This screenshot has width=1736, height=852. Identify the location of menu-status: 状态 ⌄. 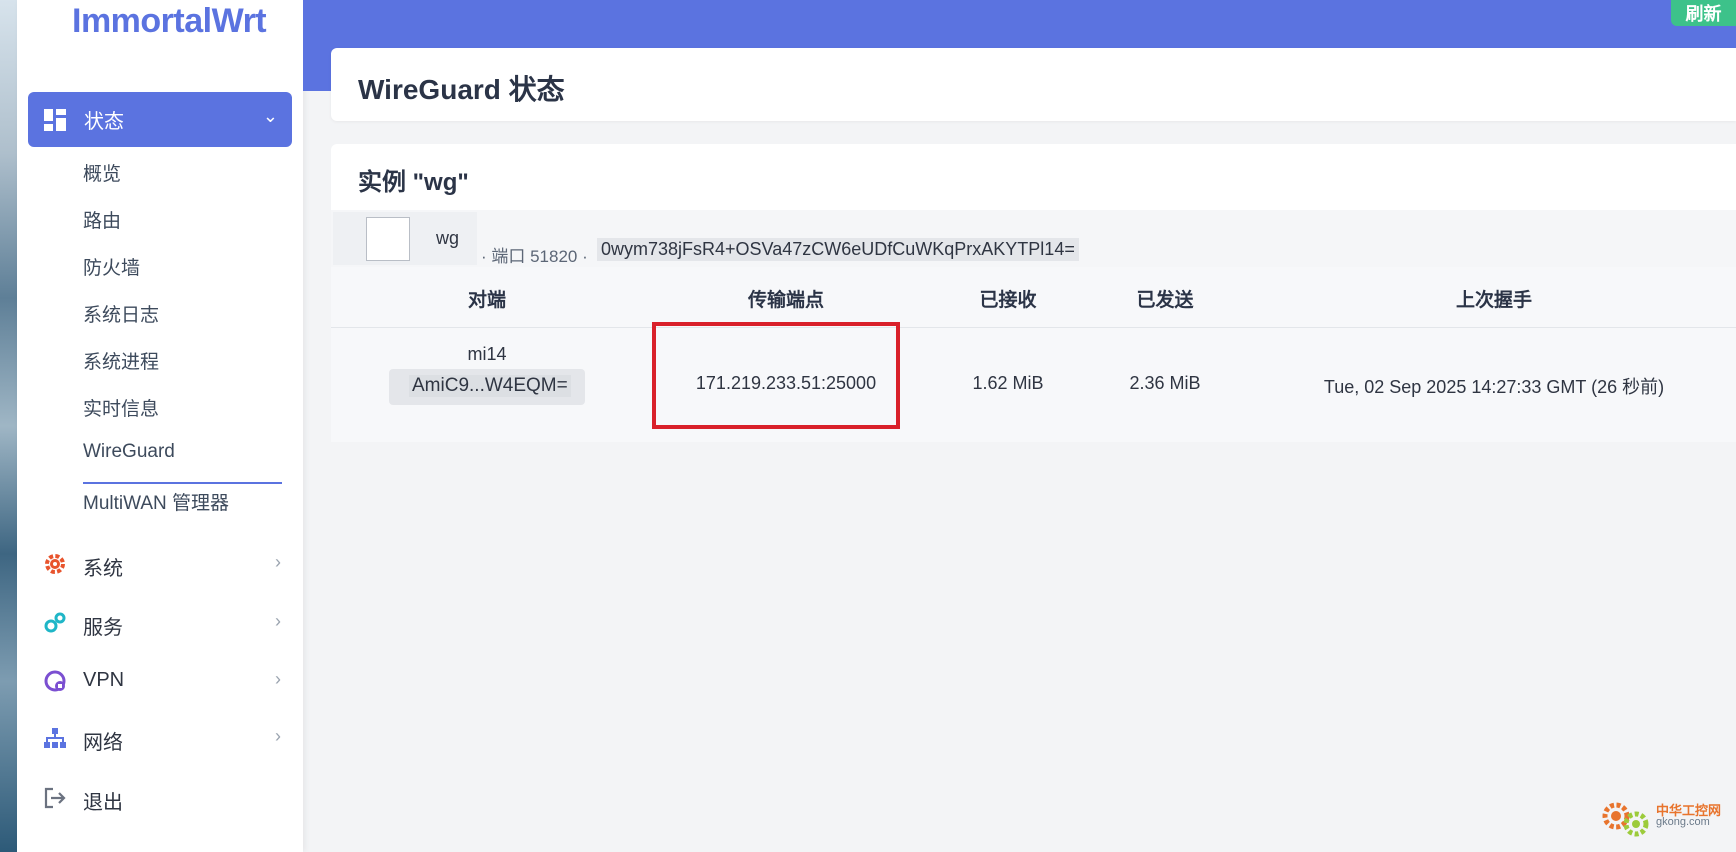
(160, 119).